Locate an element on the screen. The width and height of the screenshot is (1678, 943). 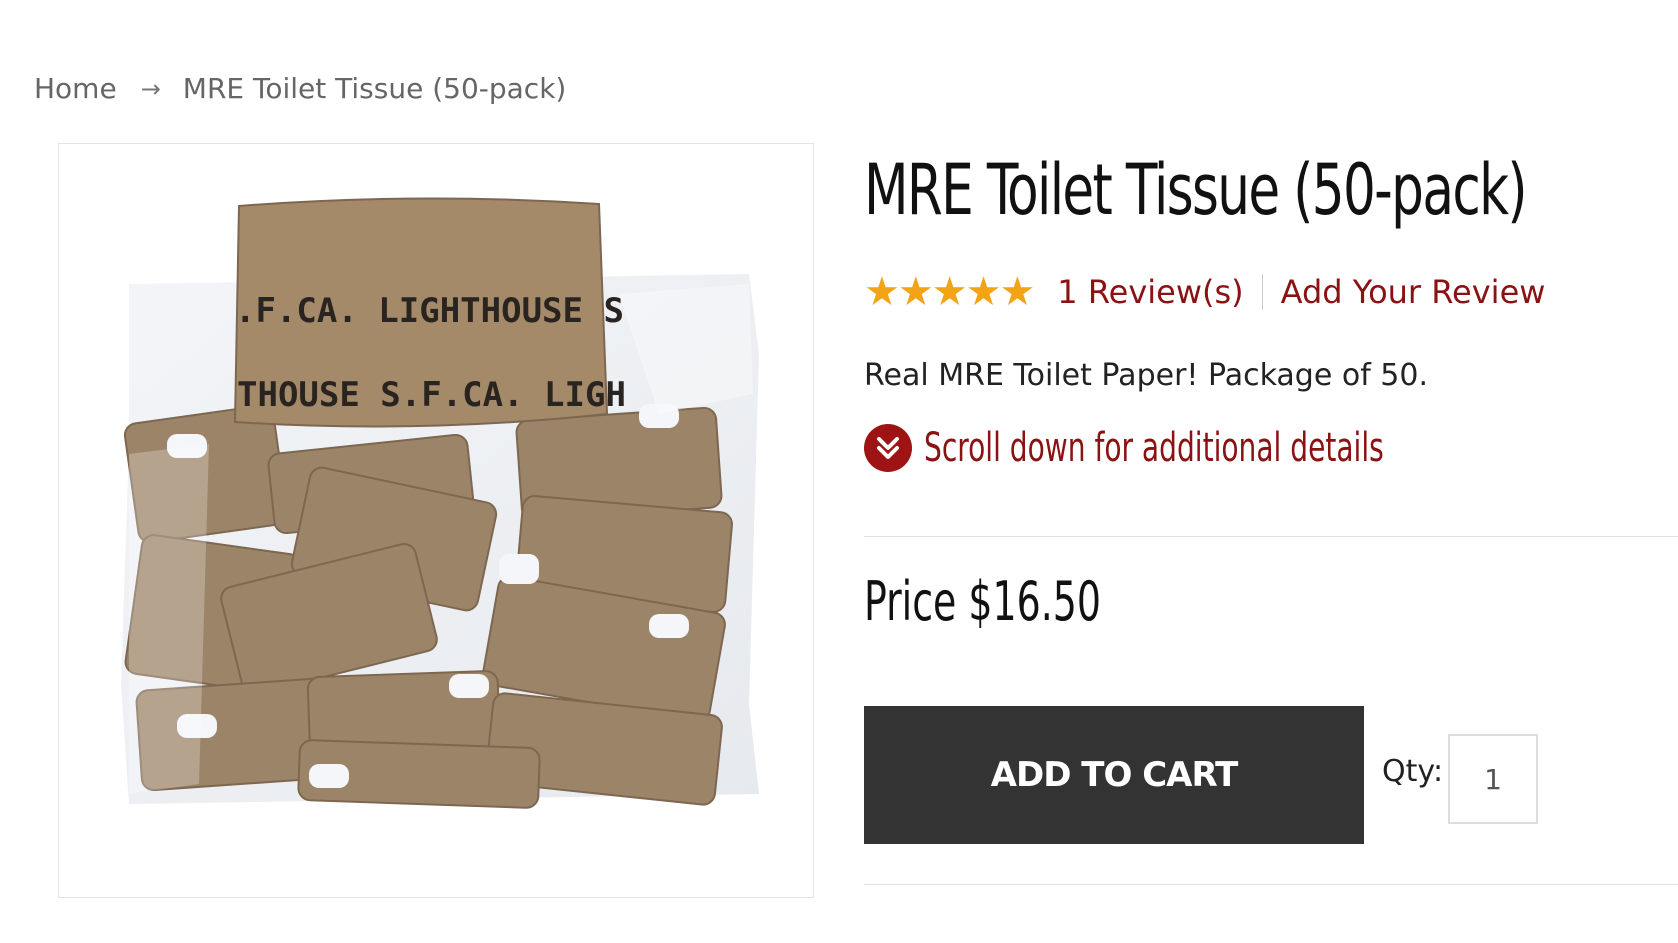
quantity-input is located at coordinates (1493, 779).